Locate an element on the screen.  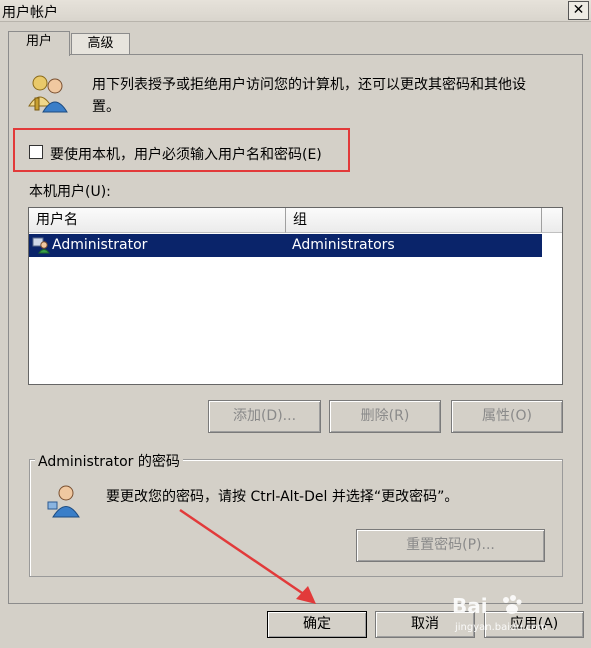
annotation-arrow-icon is located at coordinates (247, 556).